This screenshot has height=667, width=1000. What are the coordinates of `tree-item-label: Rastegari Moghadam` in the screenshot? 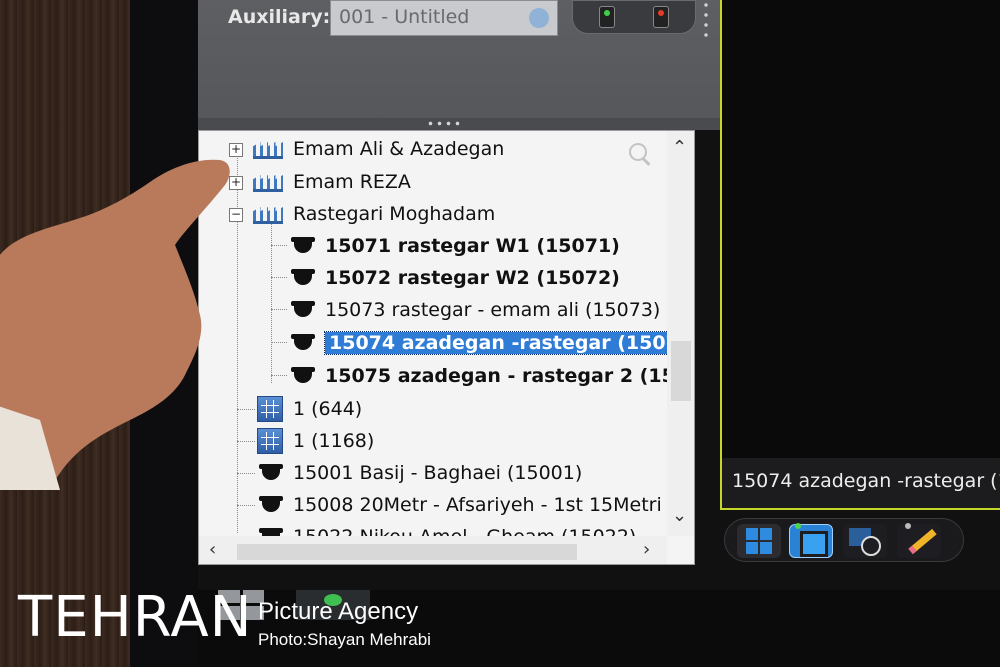 It's located at (394, 214).